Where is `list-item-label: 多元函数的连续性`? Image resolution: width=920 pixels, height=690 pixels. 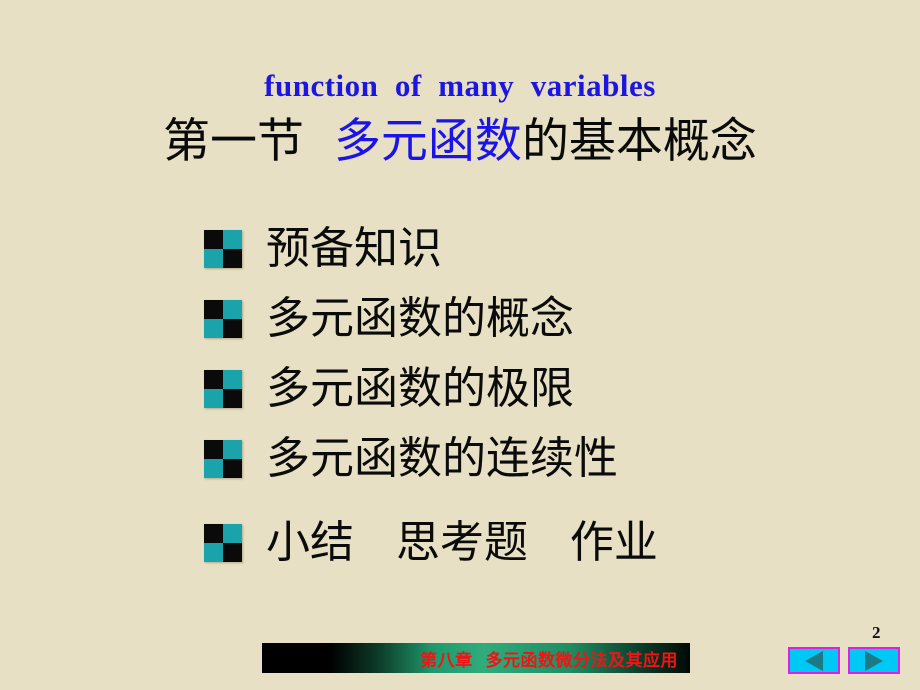
list-item-label: 多元函数的连续性 is located at coordinates (442, 458).